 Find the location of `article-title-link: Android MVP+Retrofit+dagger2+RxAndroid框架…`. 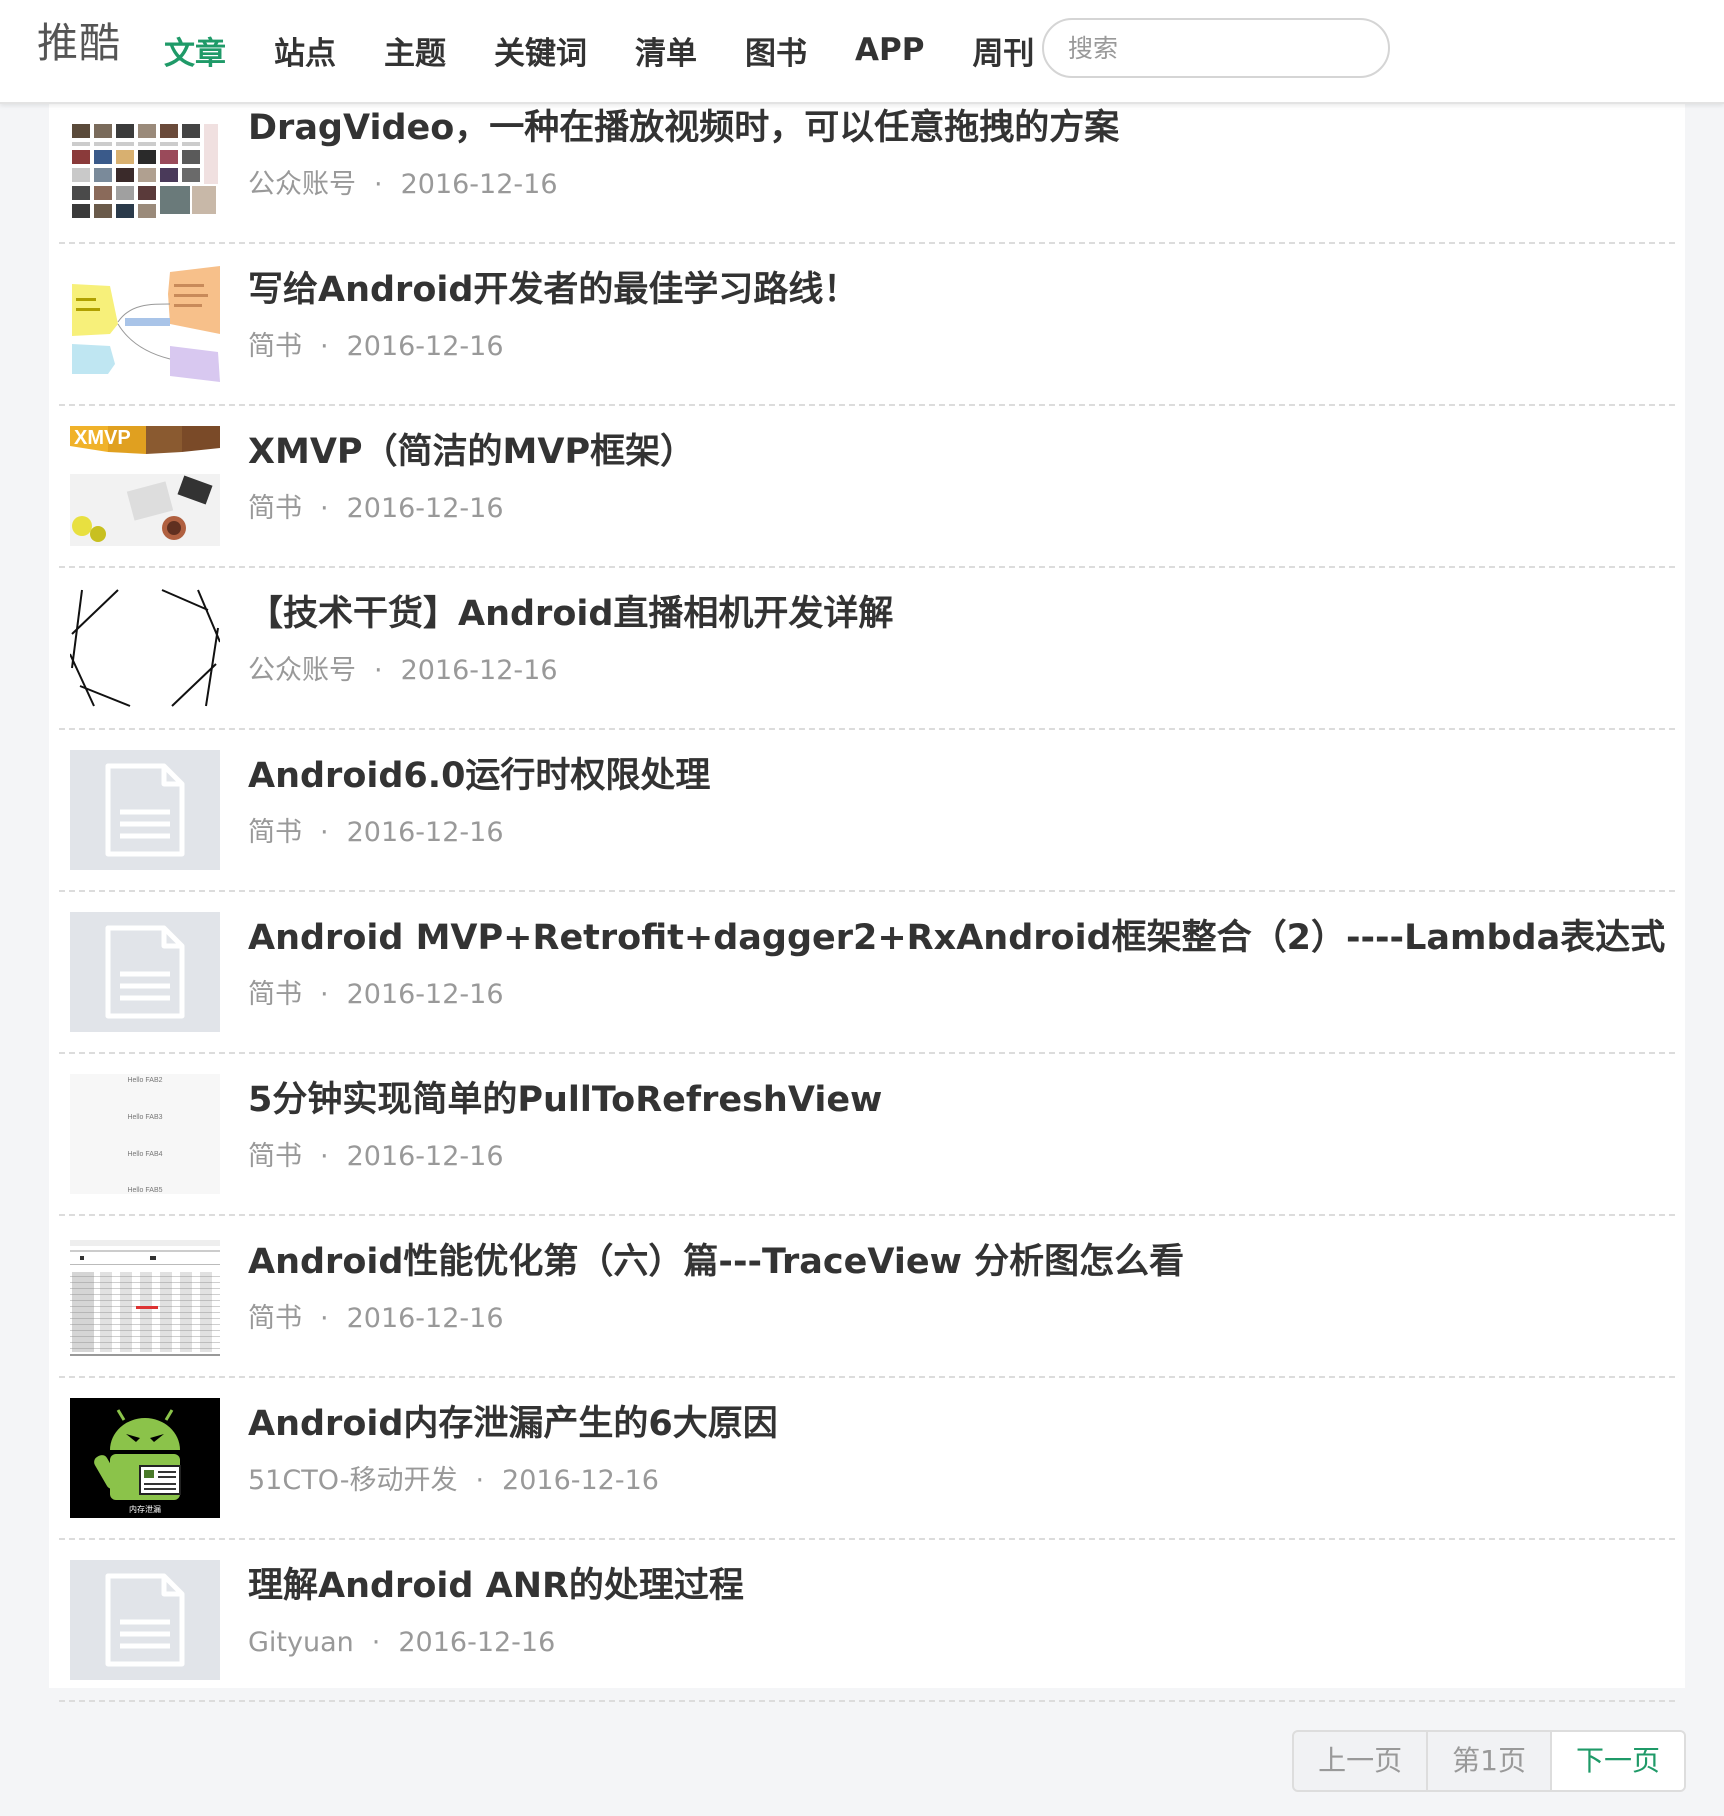

article-title-link: Android MVP+Retrofit+dagger2+RxAndroid框架… is located at coordinates (956, 938).